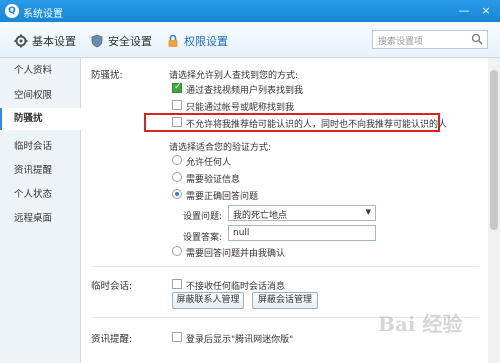 The width and height of the screenshot is (500, 363). I want to click on tab-basic-settings: 基本设置, so click(45, 41).